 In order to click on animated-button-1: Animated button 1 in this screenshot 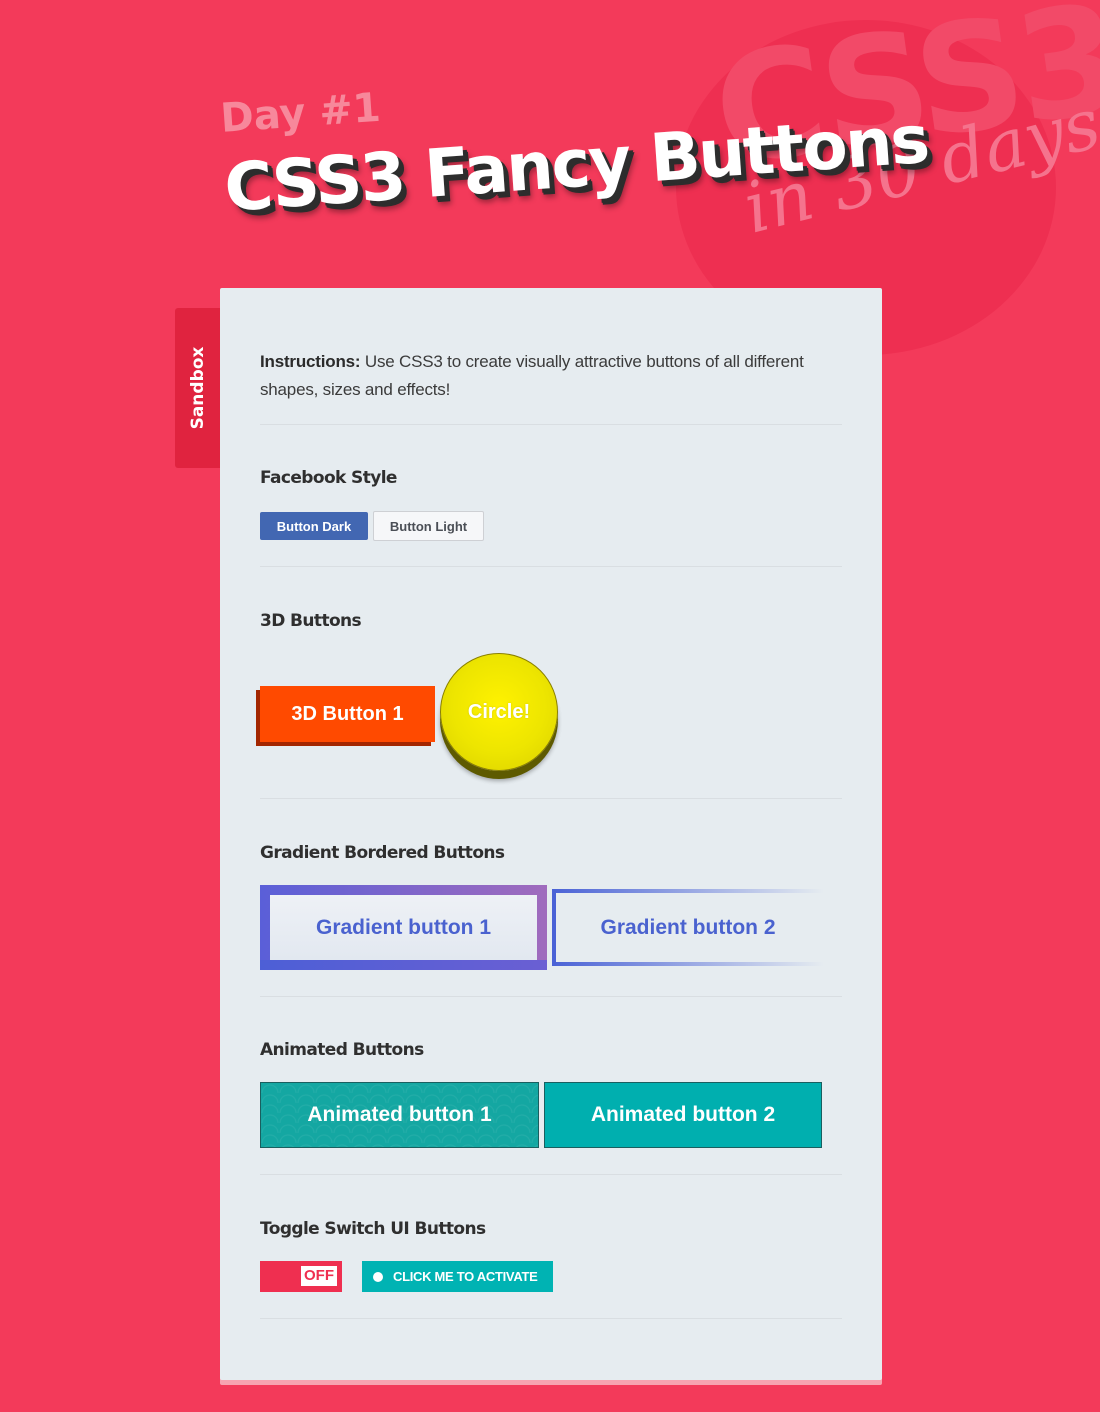, I will do `click(399, 1115)`.